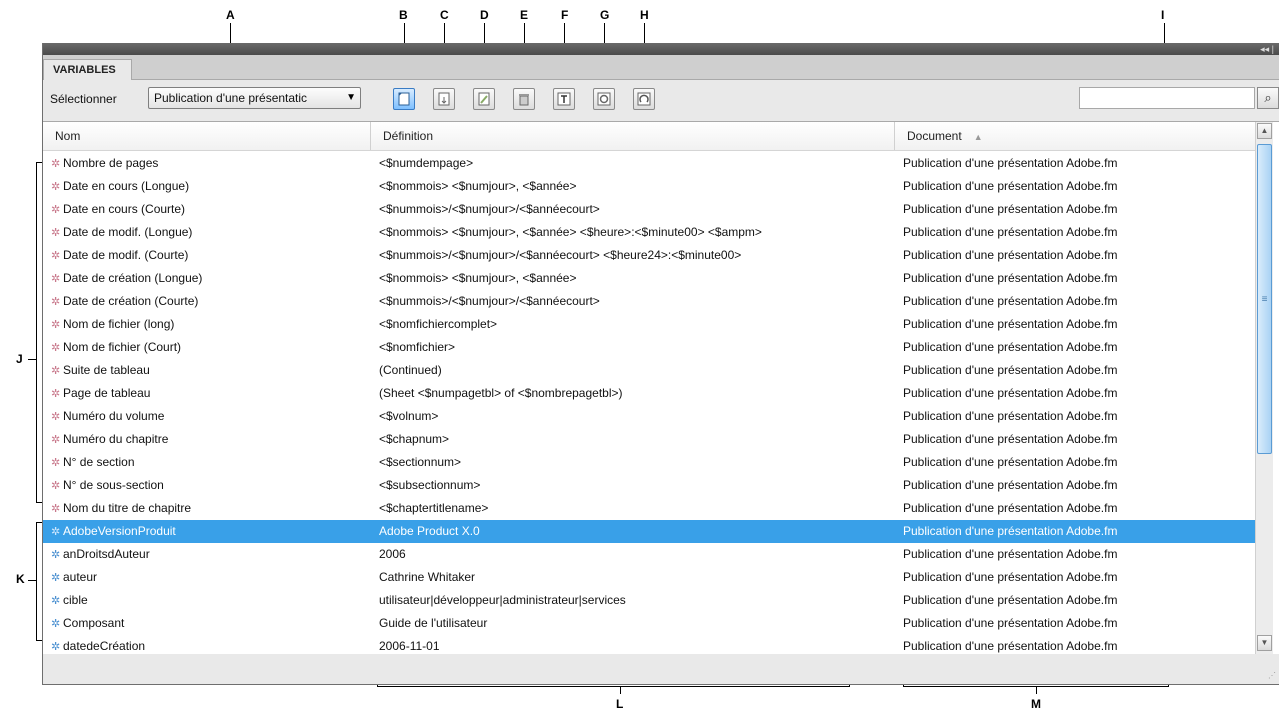 This screenshot has width=1279, height=713. I want to click on callout-e: E, so click(524, 15).